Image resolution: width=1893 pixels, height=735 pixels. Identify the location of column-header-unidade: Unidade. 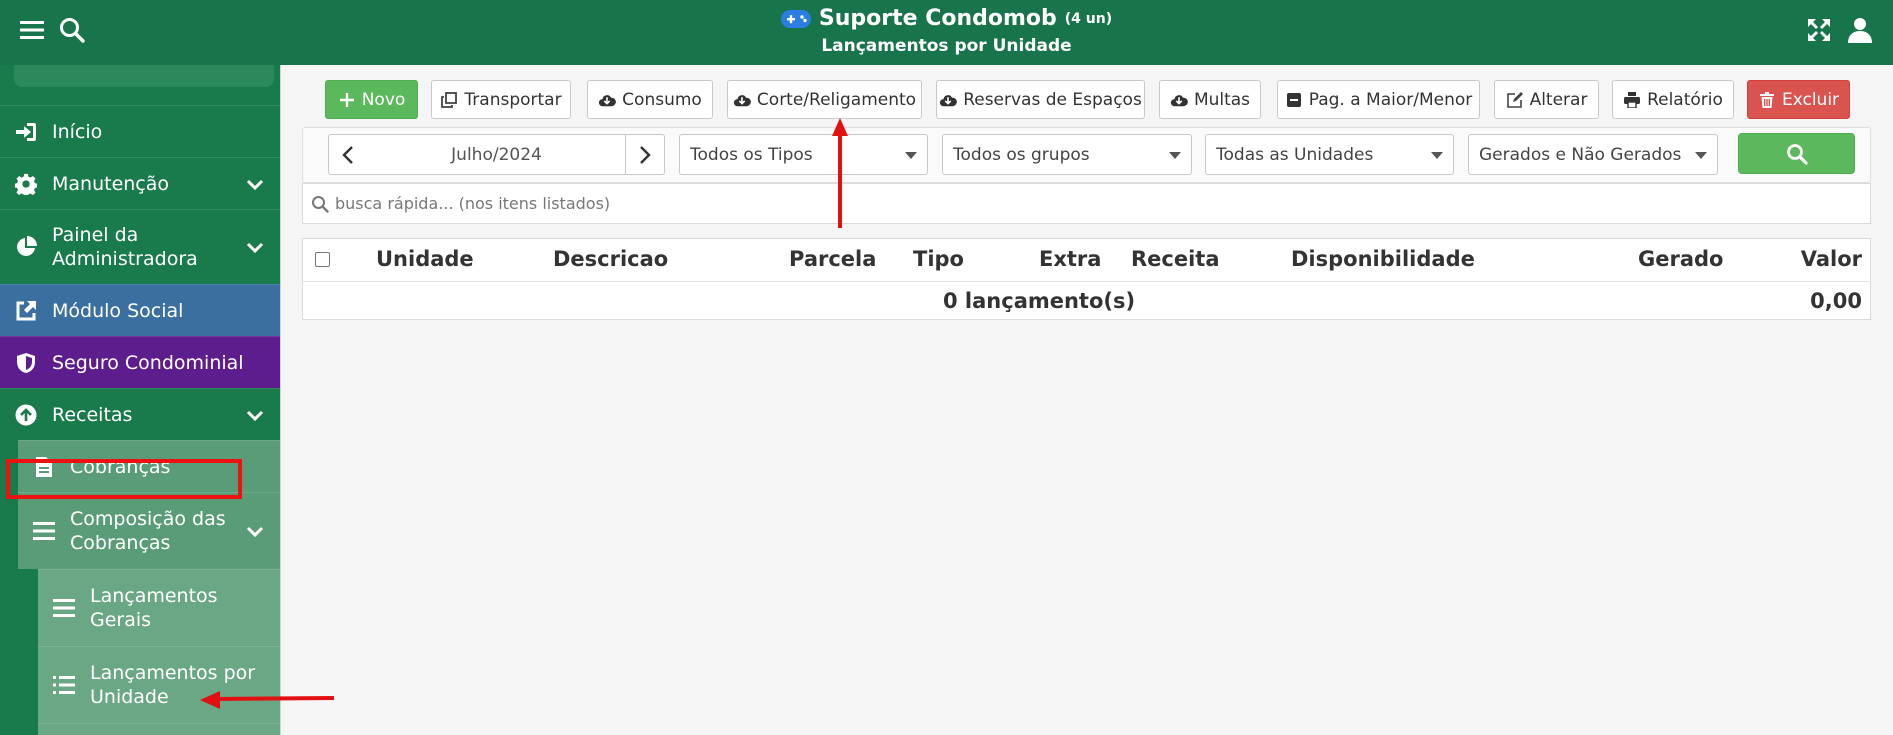
(425, 259).